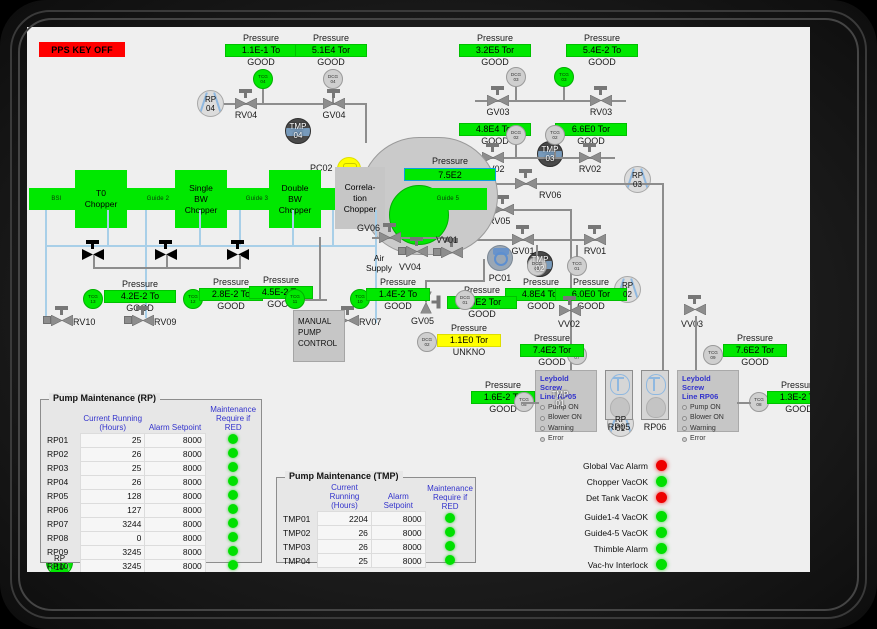  I want to click on valve-gv02, so click(493, 153).